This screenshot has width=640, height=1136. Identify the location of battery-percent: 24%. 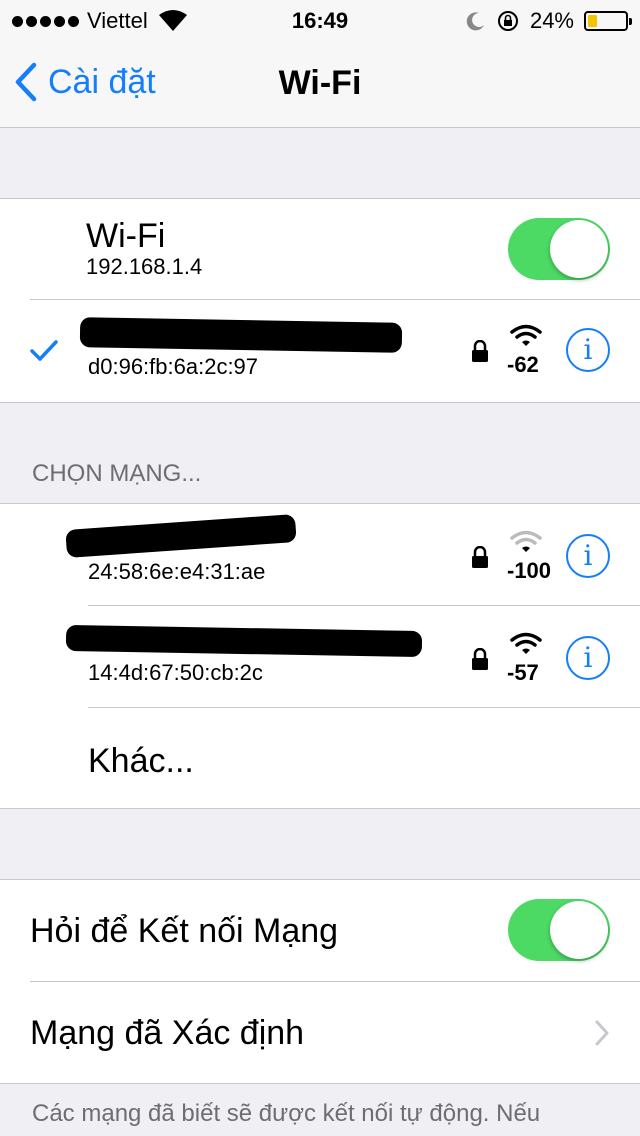
(551, 20).